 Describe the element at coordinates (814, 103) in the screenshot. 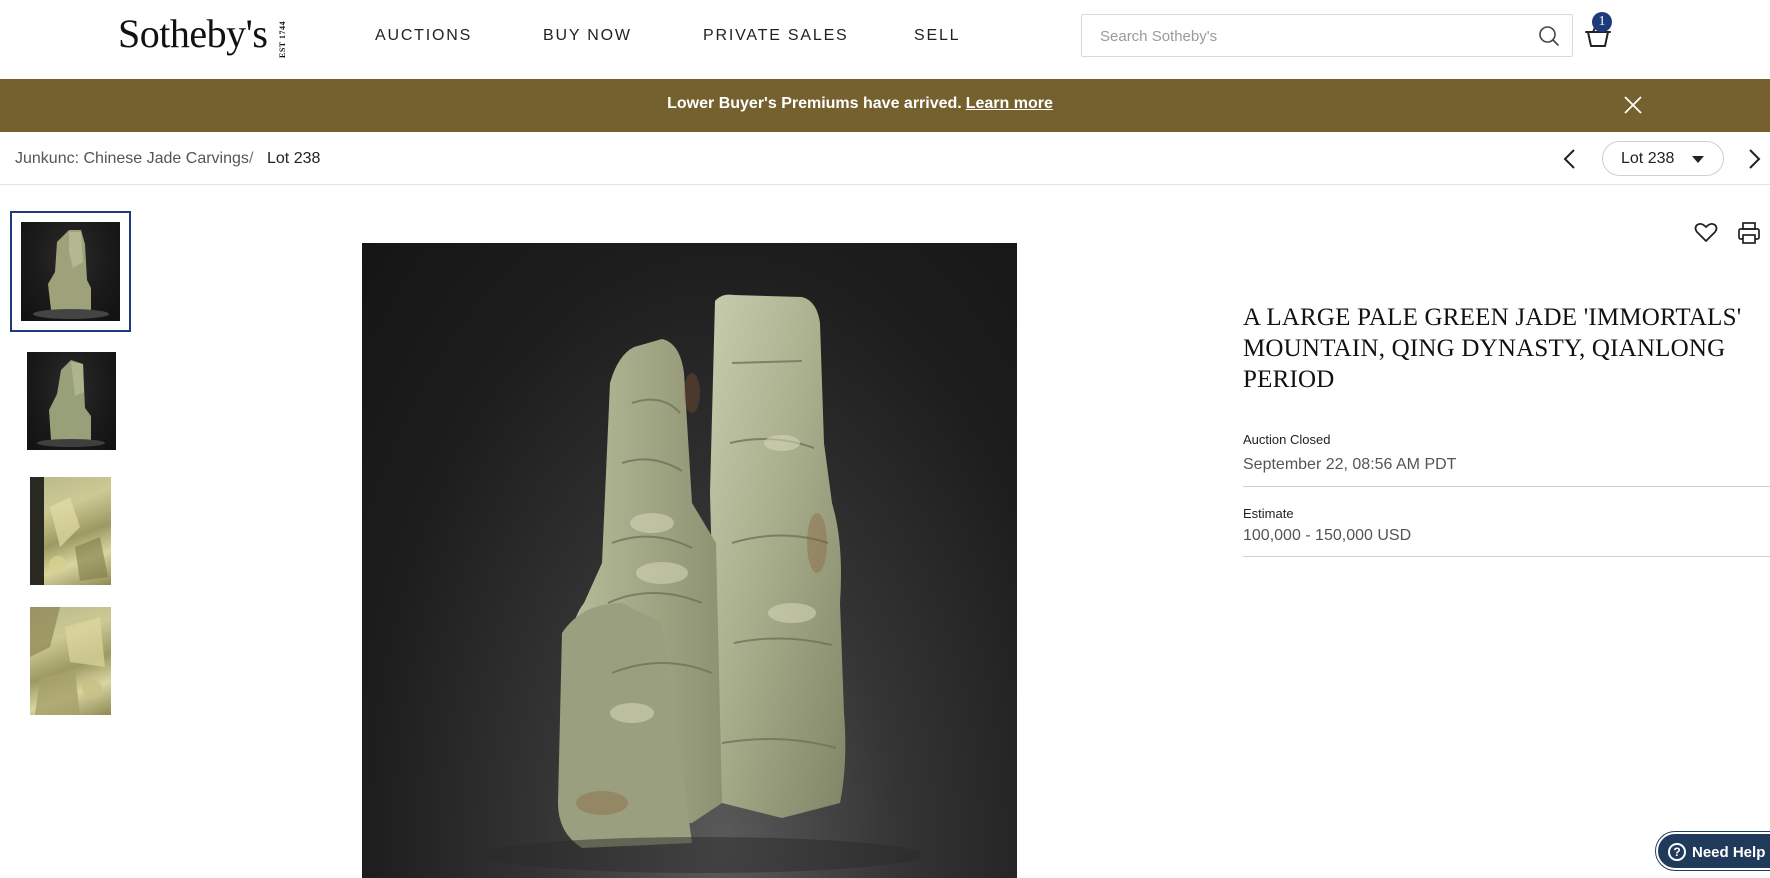

I see `banner-text: Lower Buyer's Premiums have arrived.` at that location.